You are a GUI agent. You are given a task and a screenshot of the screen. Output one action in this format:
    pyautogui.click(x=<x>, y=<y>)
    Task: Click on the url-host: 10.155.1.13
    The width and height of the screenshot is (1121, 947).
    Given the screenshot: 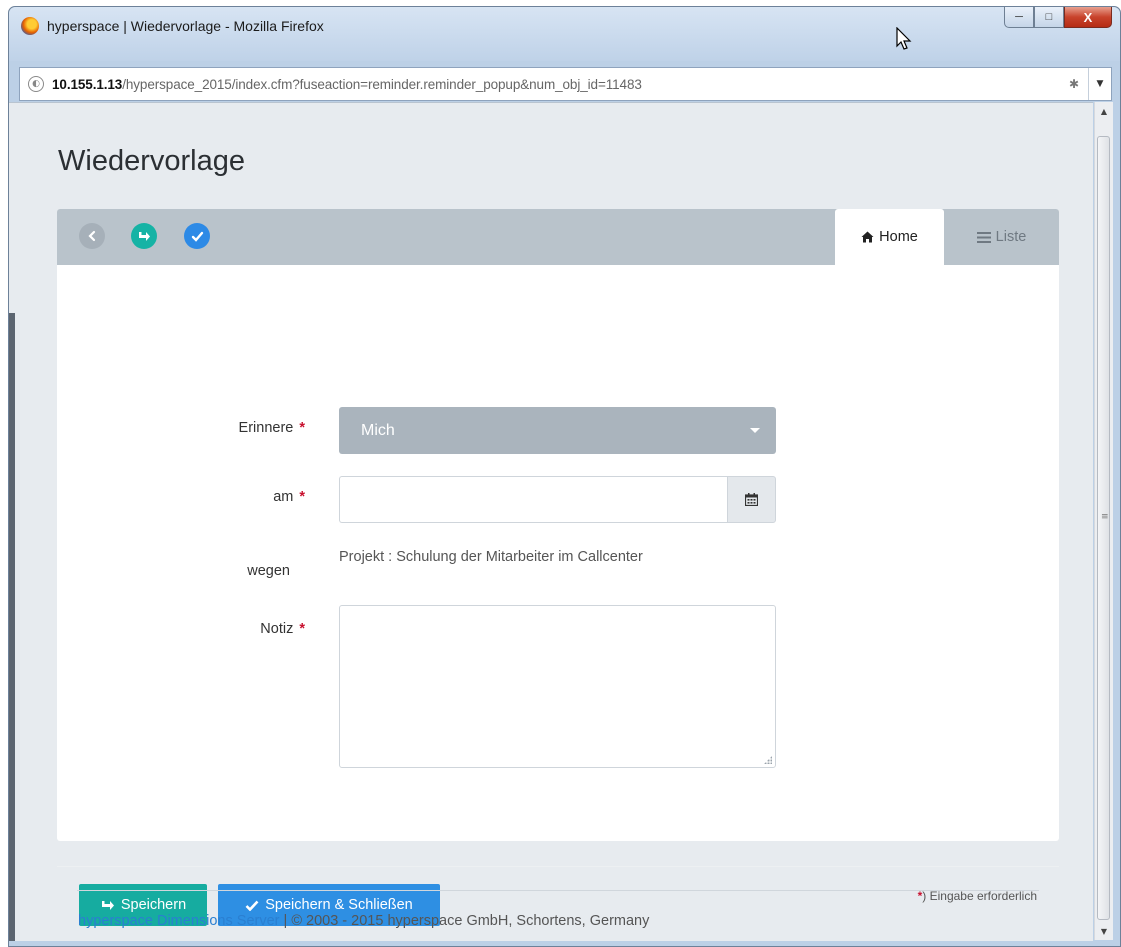 What is the action you would take?
    pyautogui.click(x=87, y=84)
    